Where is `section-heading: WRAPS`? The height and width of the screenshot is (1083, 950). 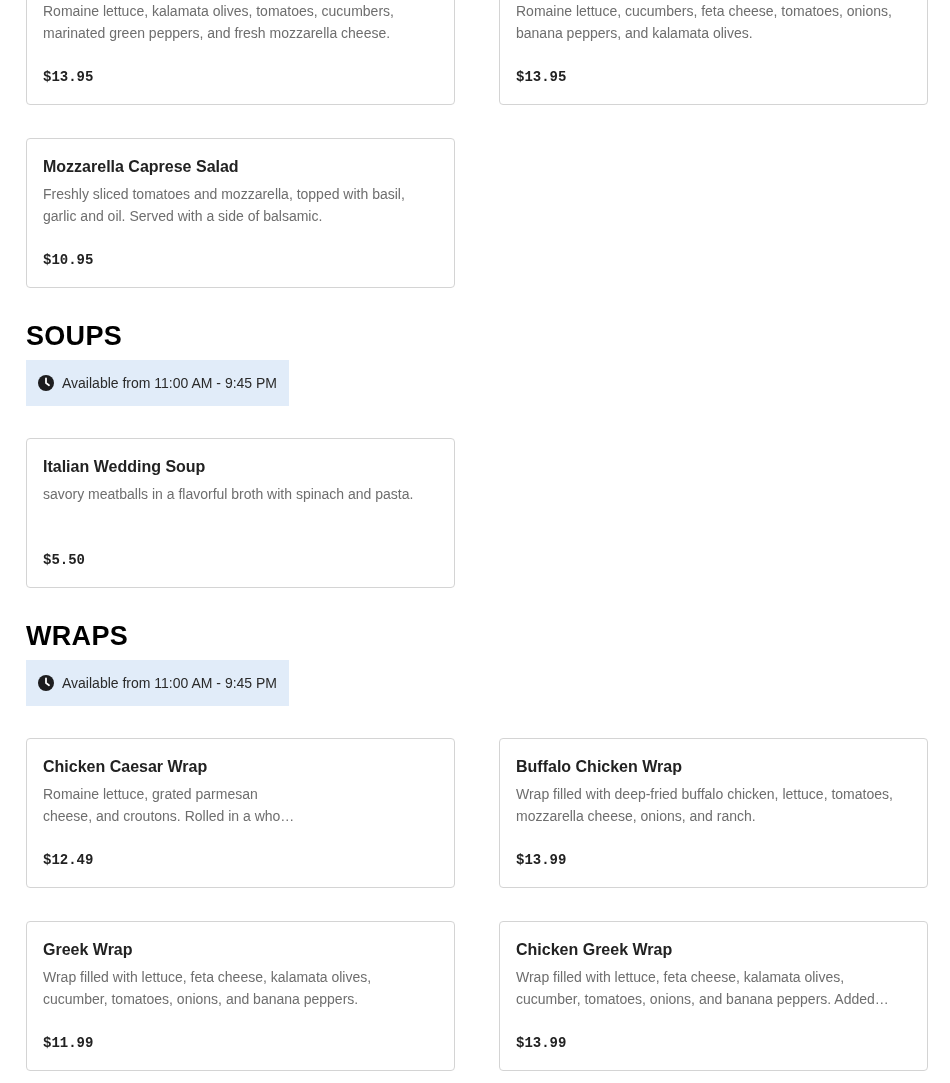 section-heading: WRAPS is located at coordinates (77, 636).